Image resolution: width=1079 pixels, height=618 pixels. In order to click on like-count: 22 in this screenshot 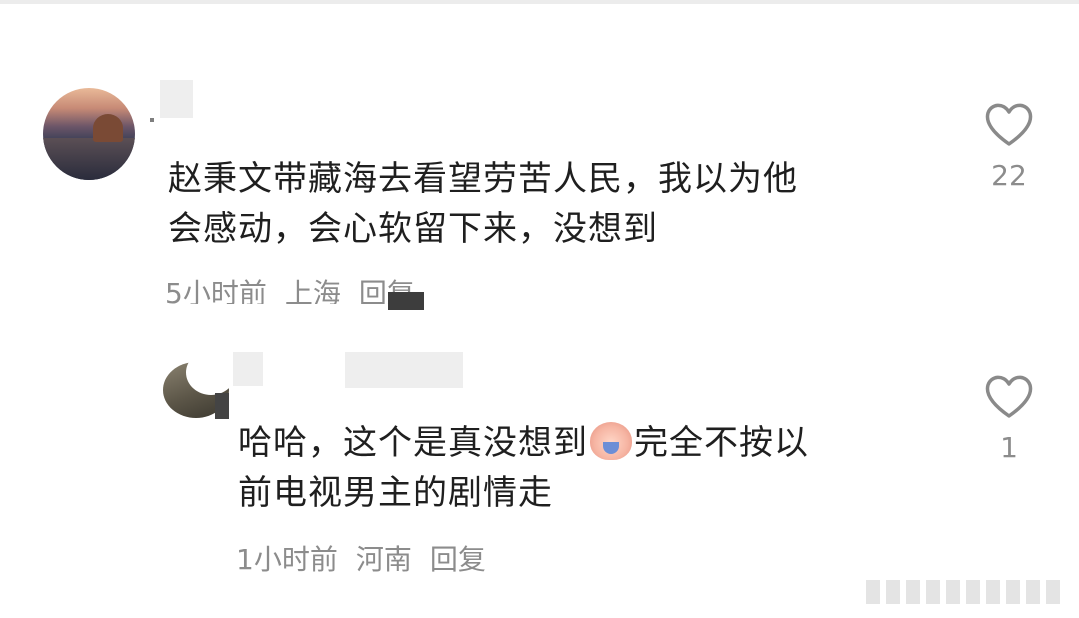, I will do `click(1009, 175)`.